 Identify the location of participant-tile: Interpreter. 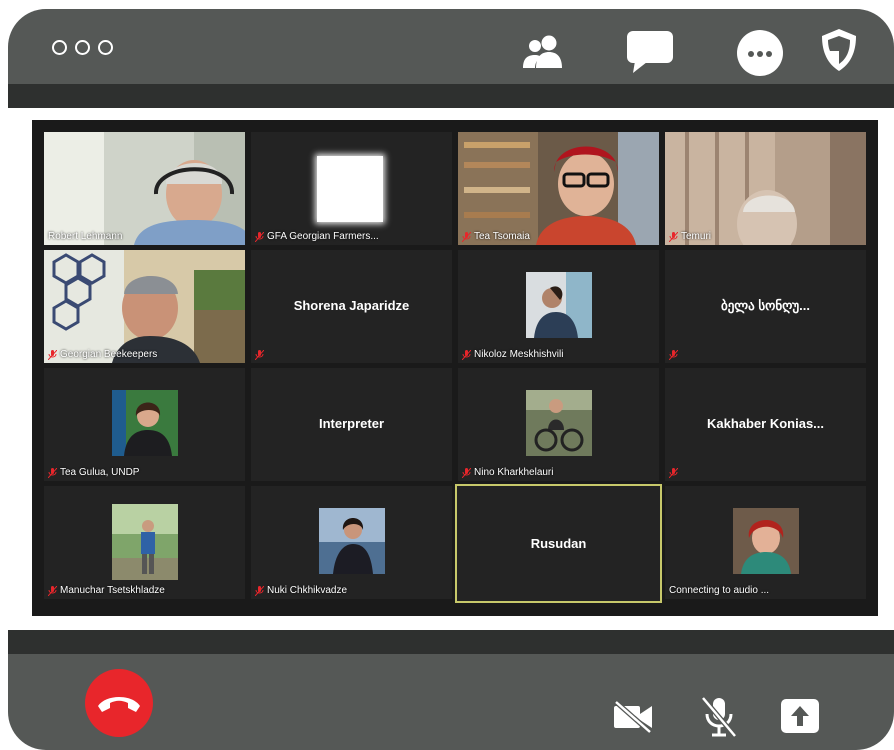
(351, 424).